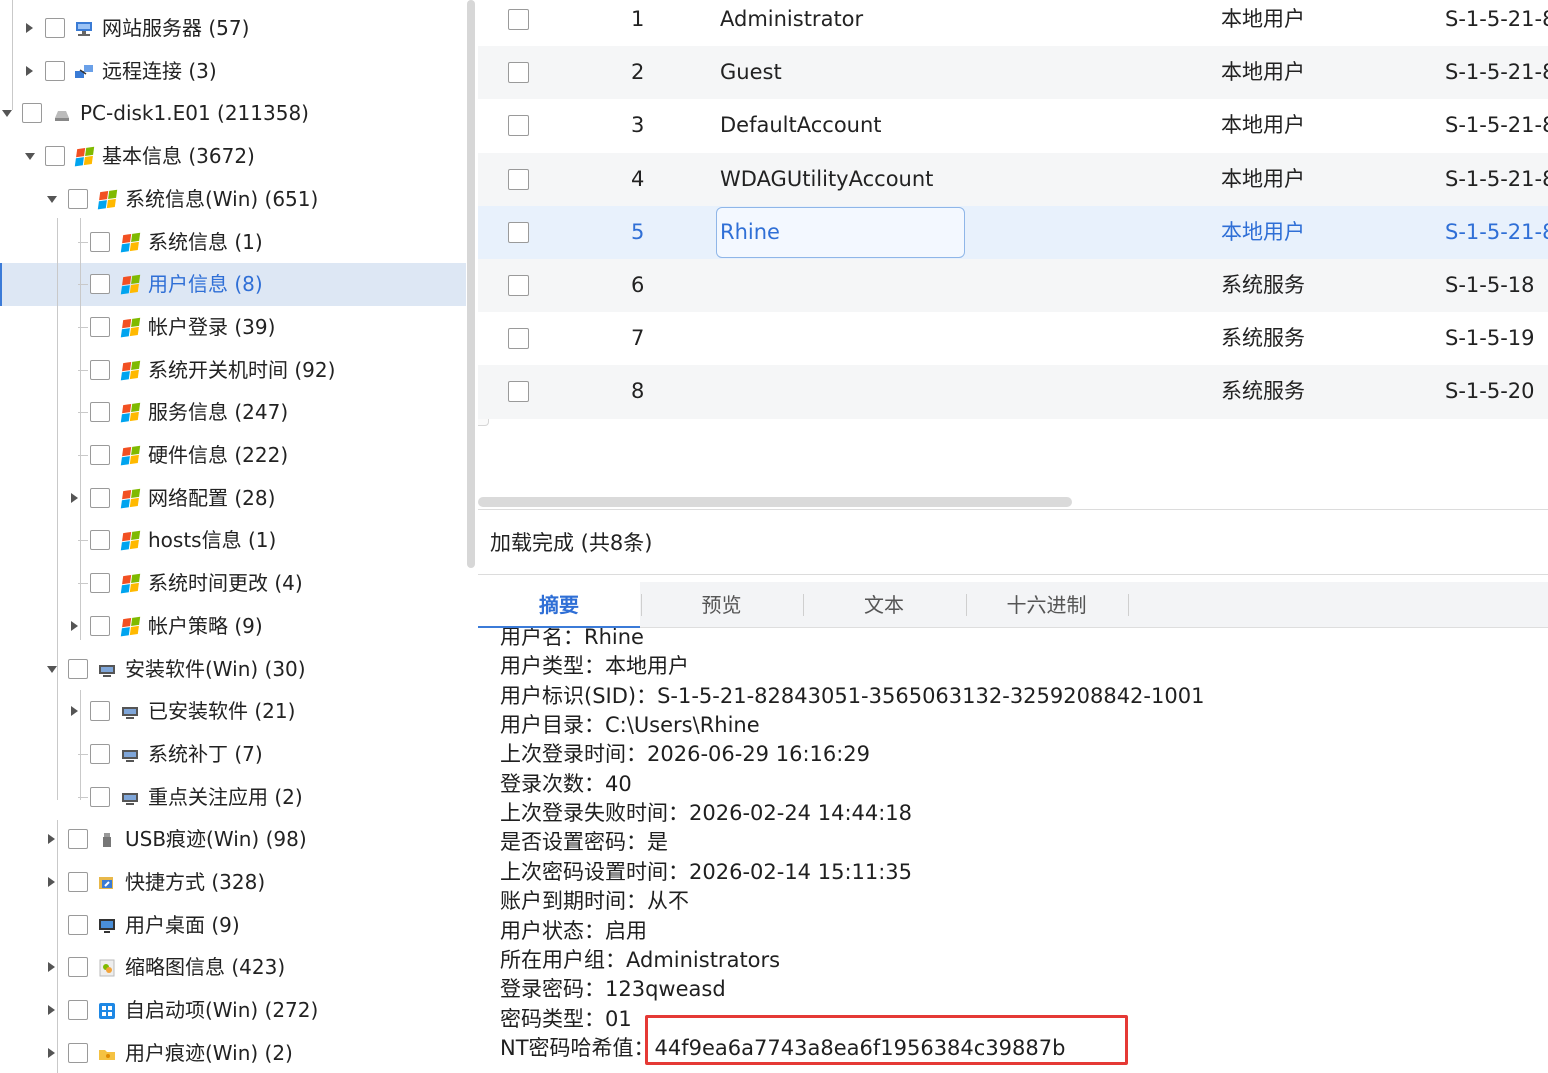 The image size is (1548, 1073). What do you see at coordinates (233, 455) in the screenshot?
I see `tree-item: 硬件信息 (222)` at bounding box center [233, 455].